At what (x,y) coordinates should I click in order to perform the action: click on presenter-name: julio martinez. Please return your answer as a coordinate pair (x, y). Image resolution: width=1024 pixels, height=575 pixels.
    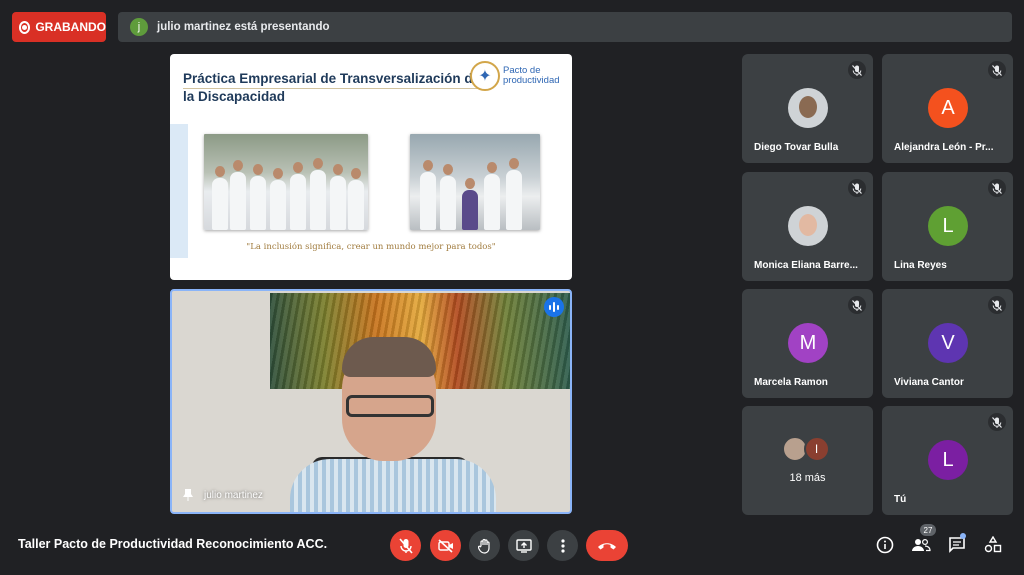
    Looking at the image, I should click on (233, 495).